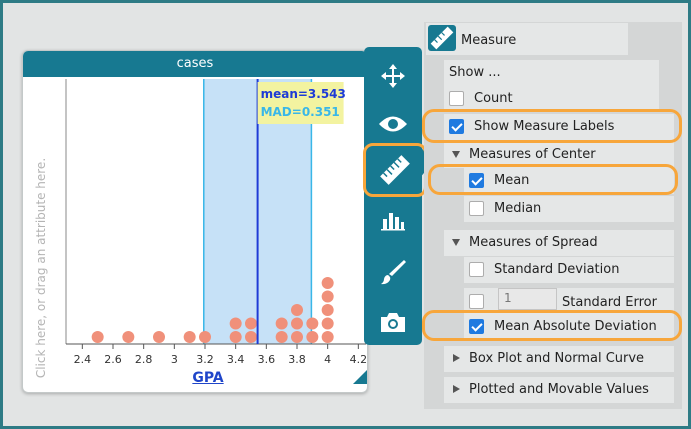  I want to click on box-plot-heading: Box Plot and Normal Curve, so click(556, 358).